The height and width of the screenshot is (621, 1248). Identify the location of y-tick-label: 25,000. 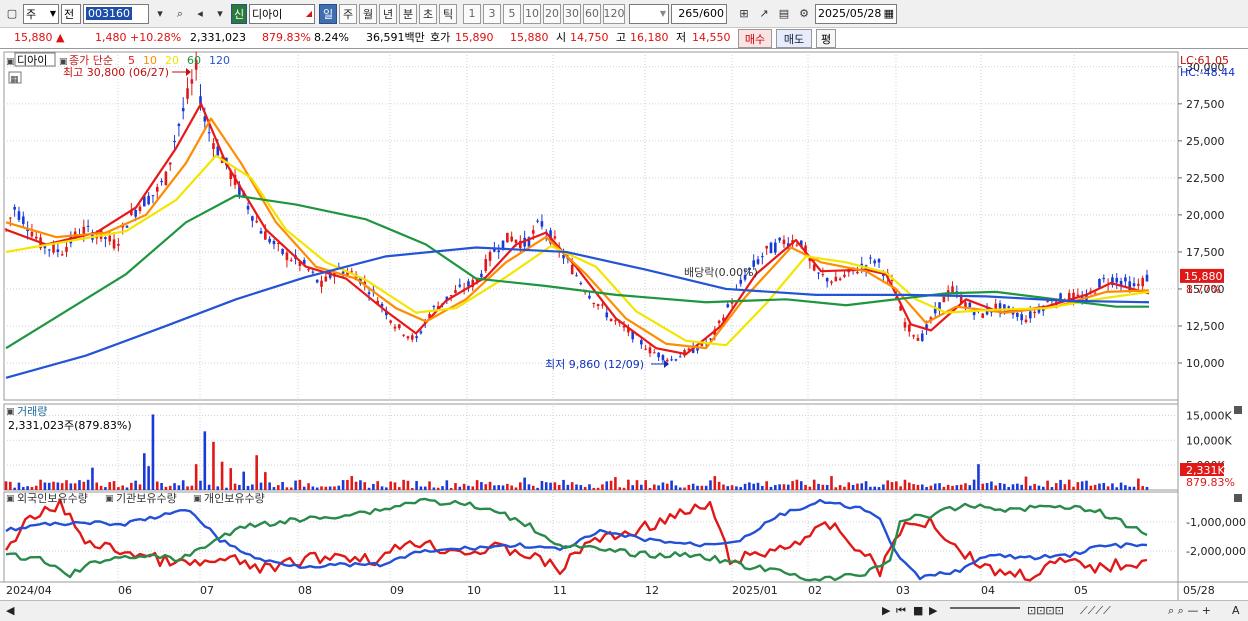
(1205, 141).